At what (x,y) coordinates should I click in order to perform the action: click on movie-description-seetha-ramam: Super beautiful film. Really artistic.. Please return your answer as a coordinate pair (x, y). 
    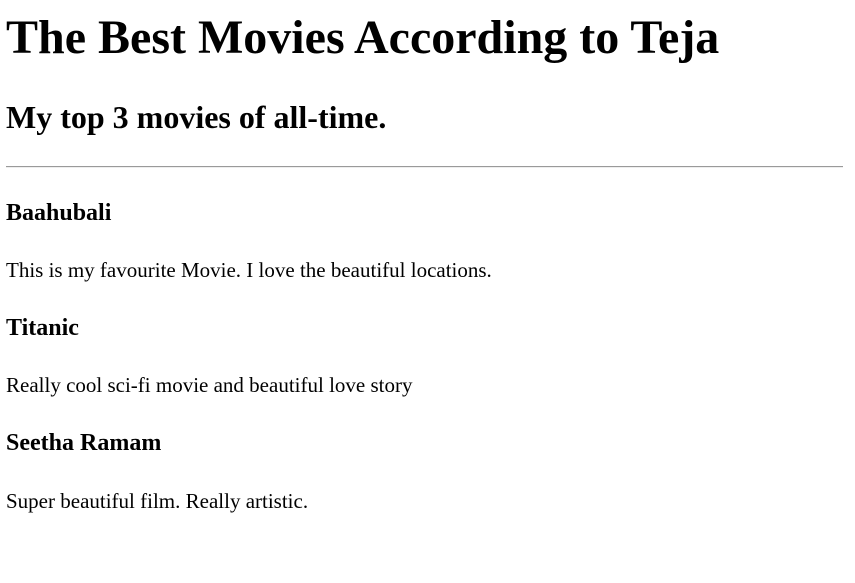
    Looking at the image, I should click on (157, 501).